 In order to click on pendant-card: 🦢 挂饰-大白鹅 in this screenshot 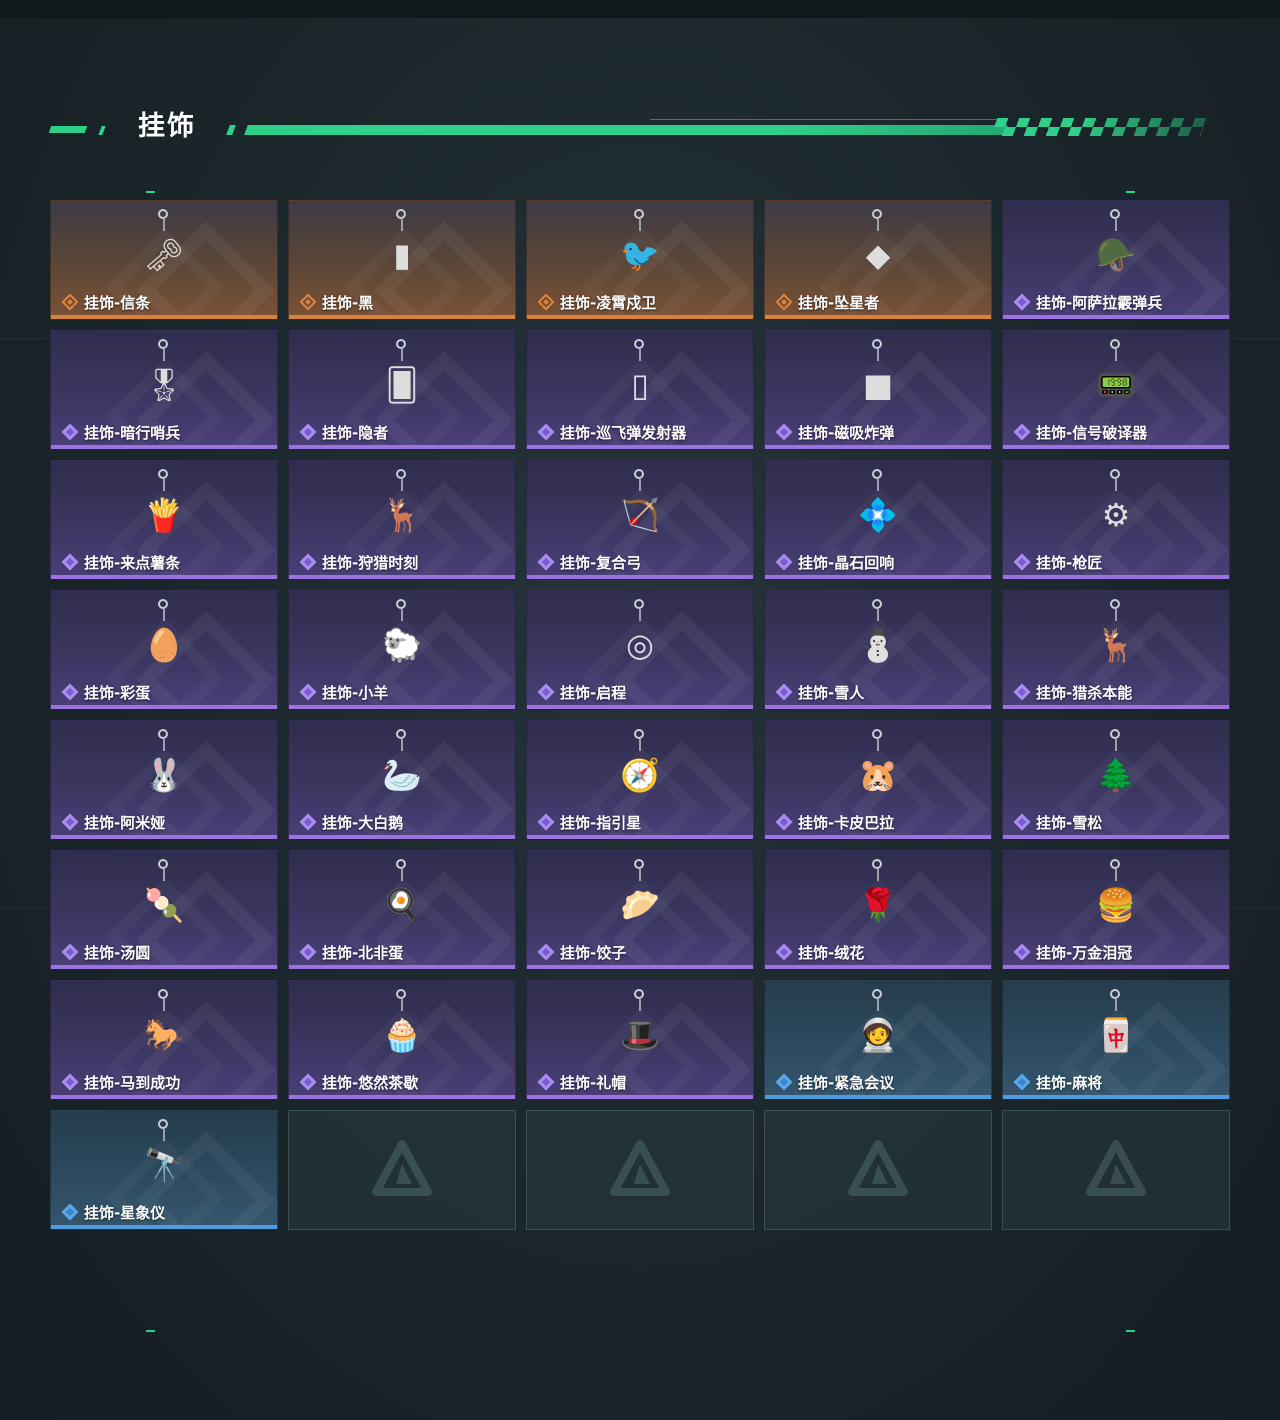, I will do `click(402, 780)`.